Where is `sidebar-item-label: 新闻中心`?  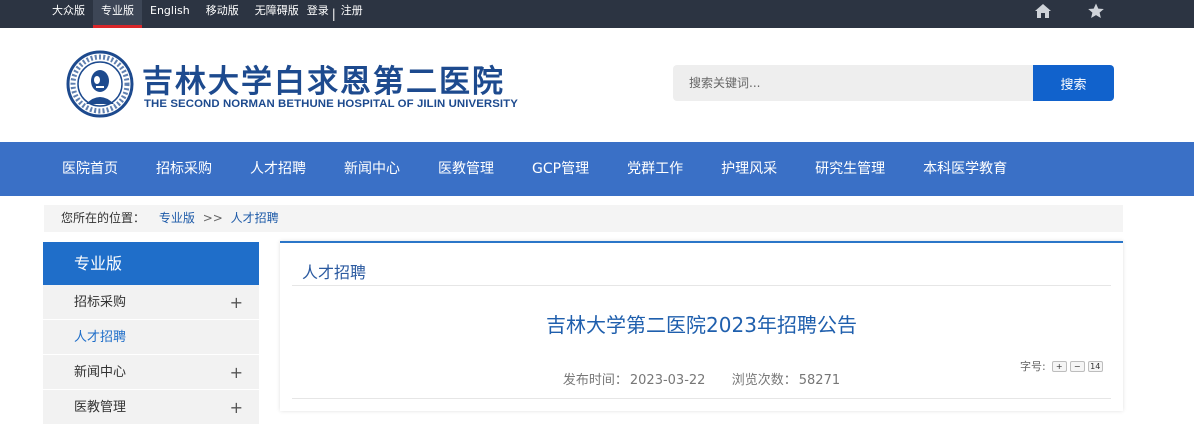
sidebar-item-label: 新闻中心 is located at coordinates (100, 372).